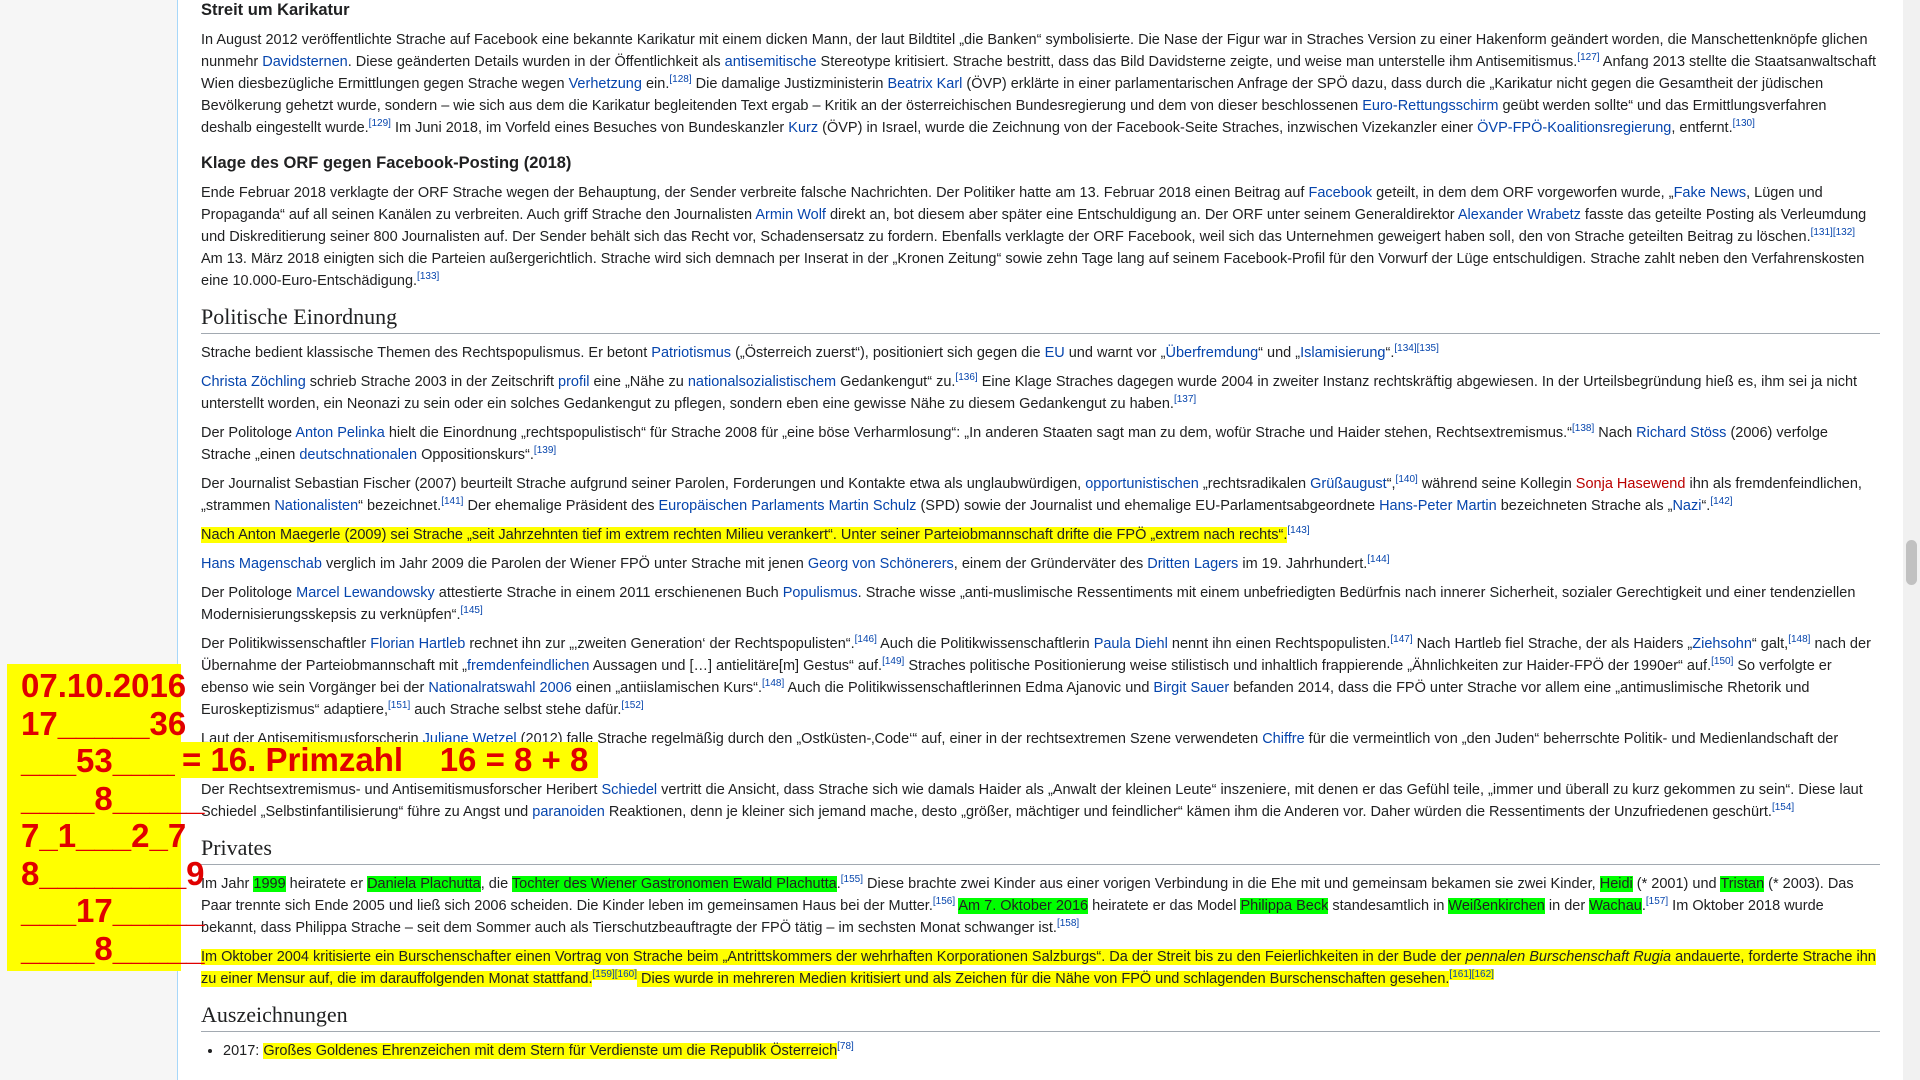  I want to click on text-span: Daniela Plachutta, so click(424, 884).